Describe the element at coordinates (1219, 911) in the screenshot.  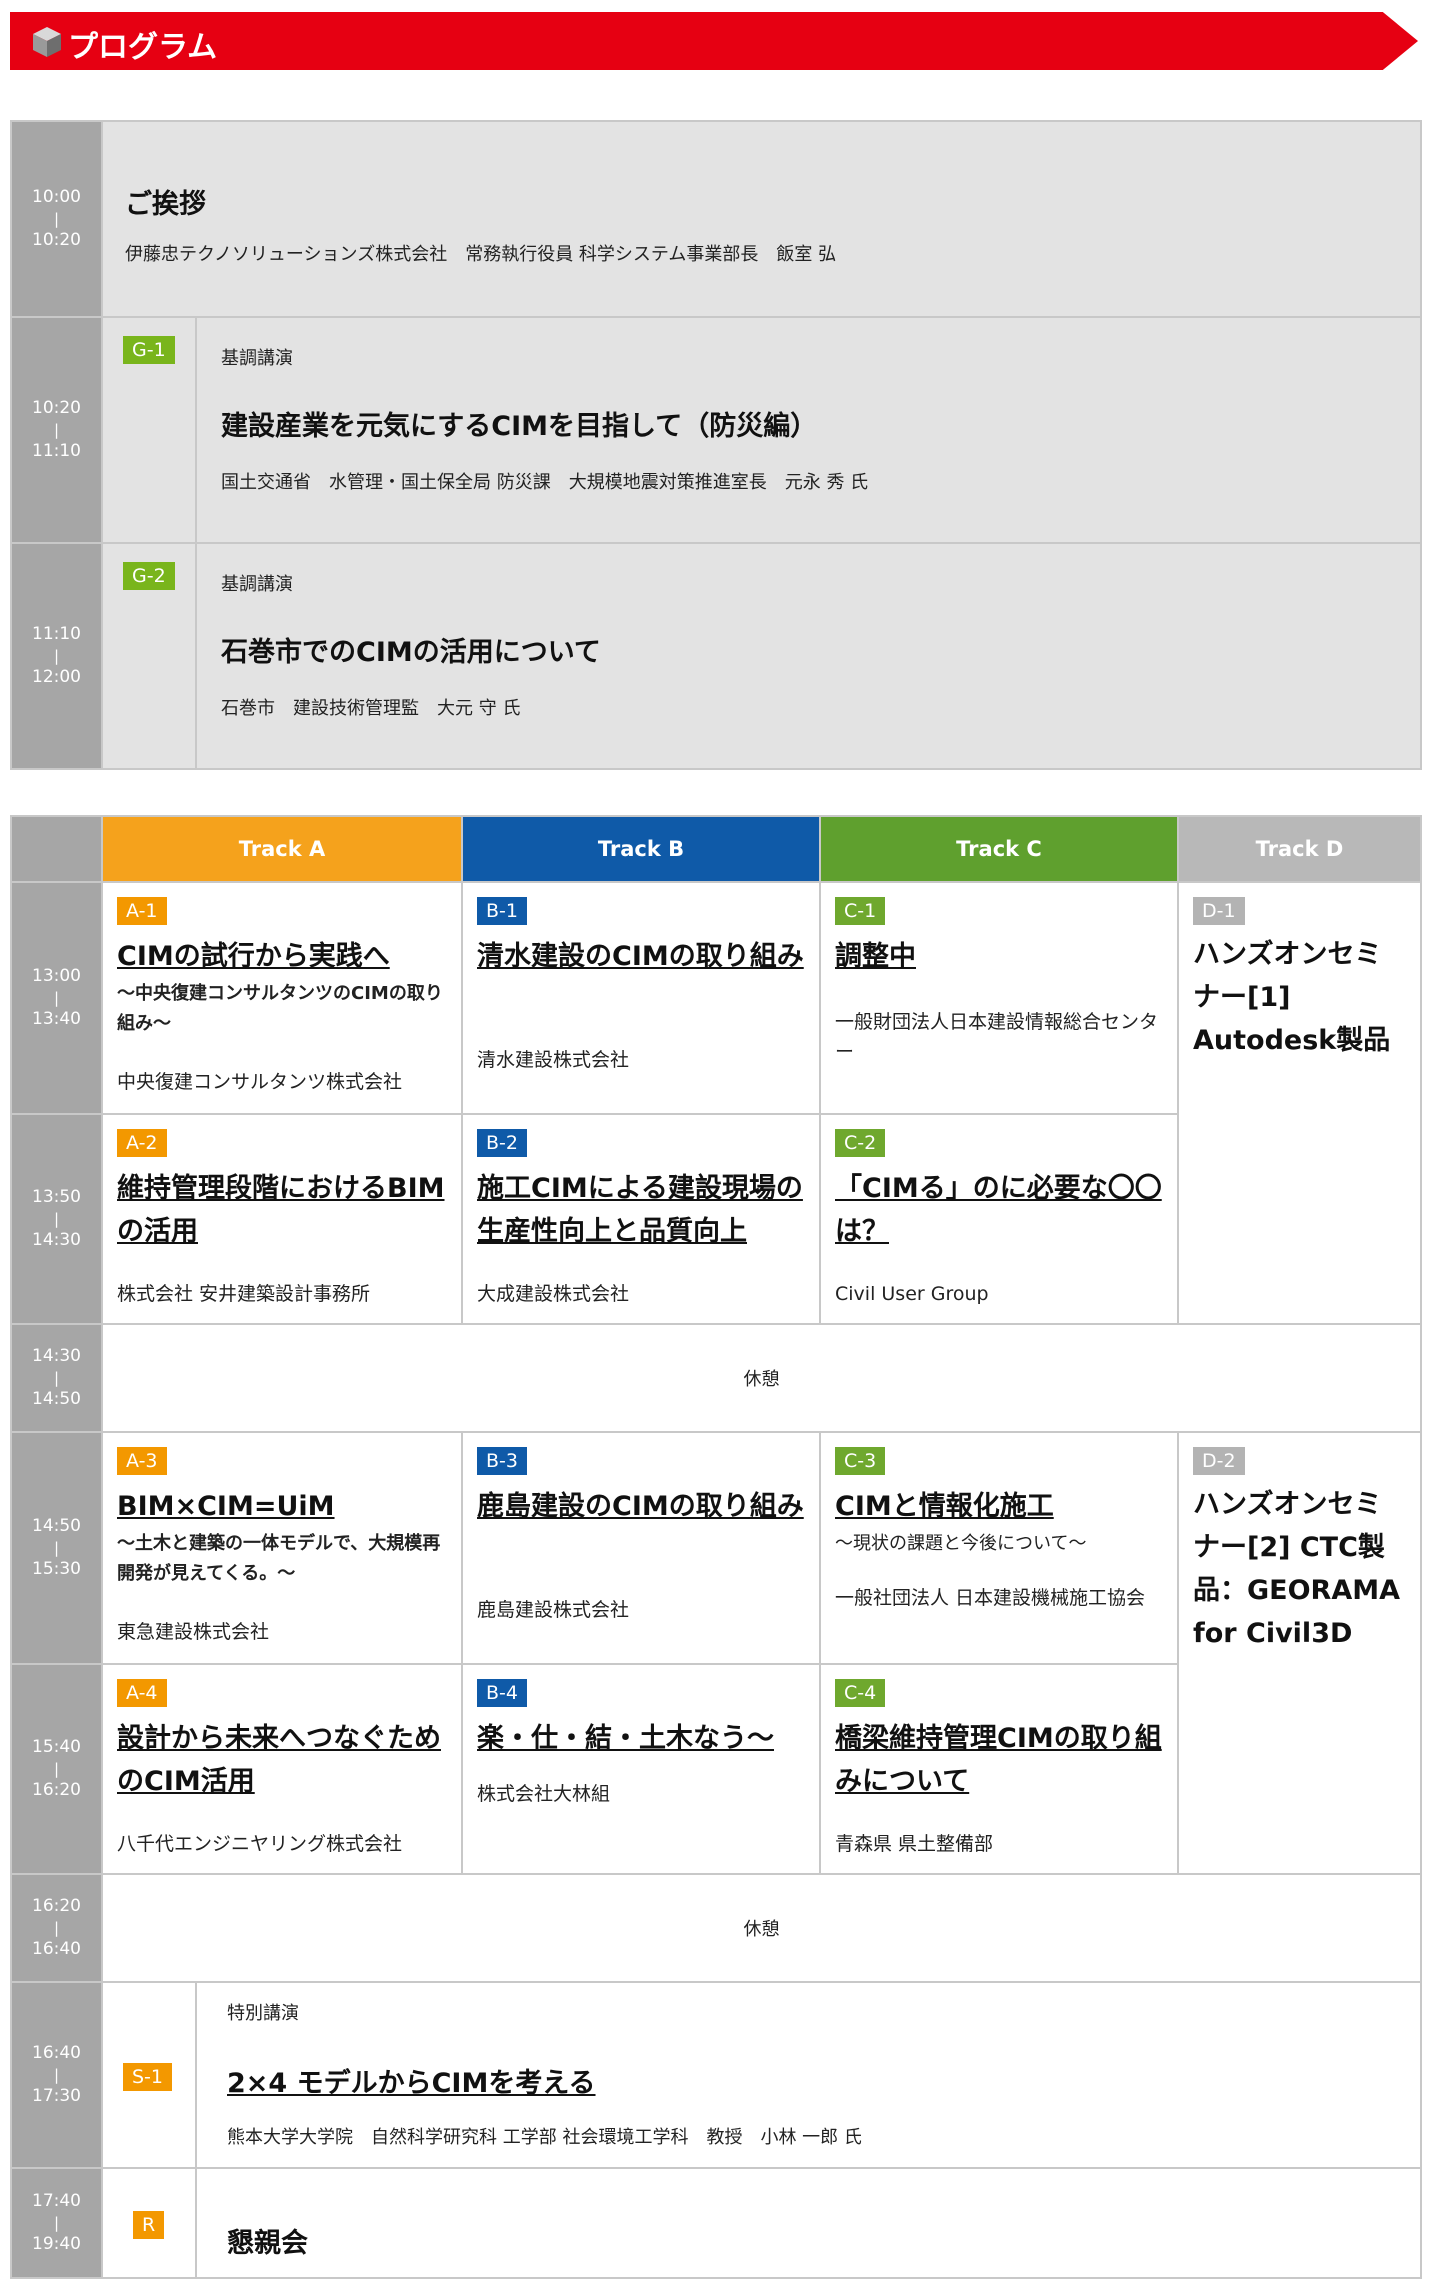
I see `session-badge: D-1` at that location.